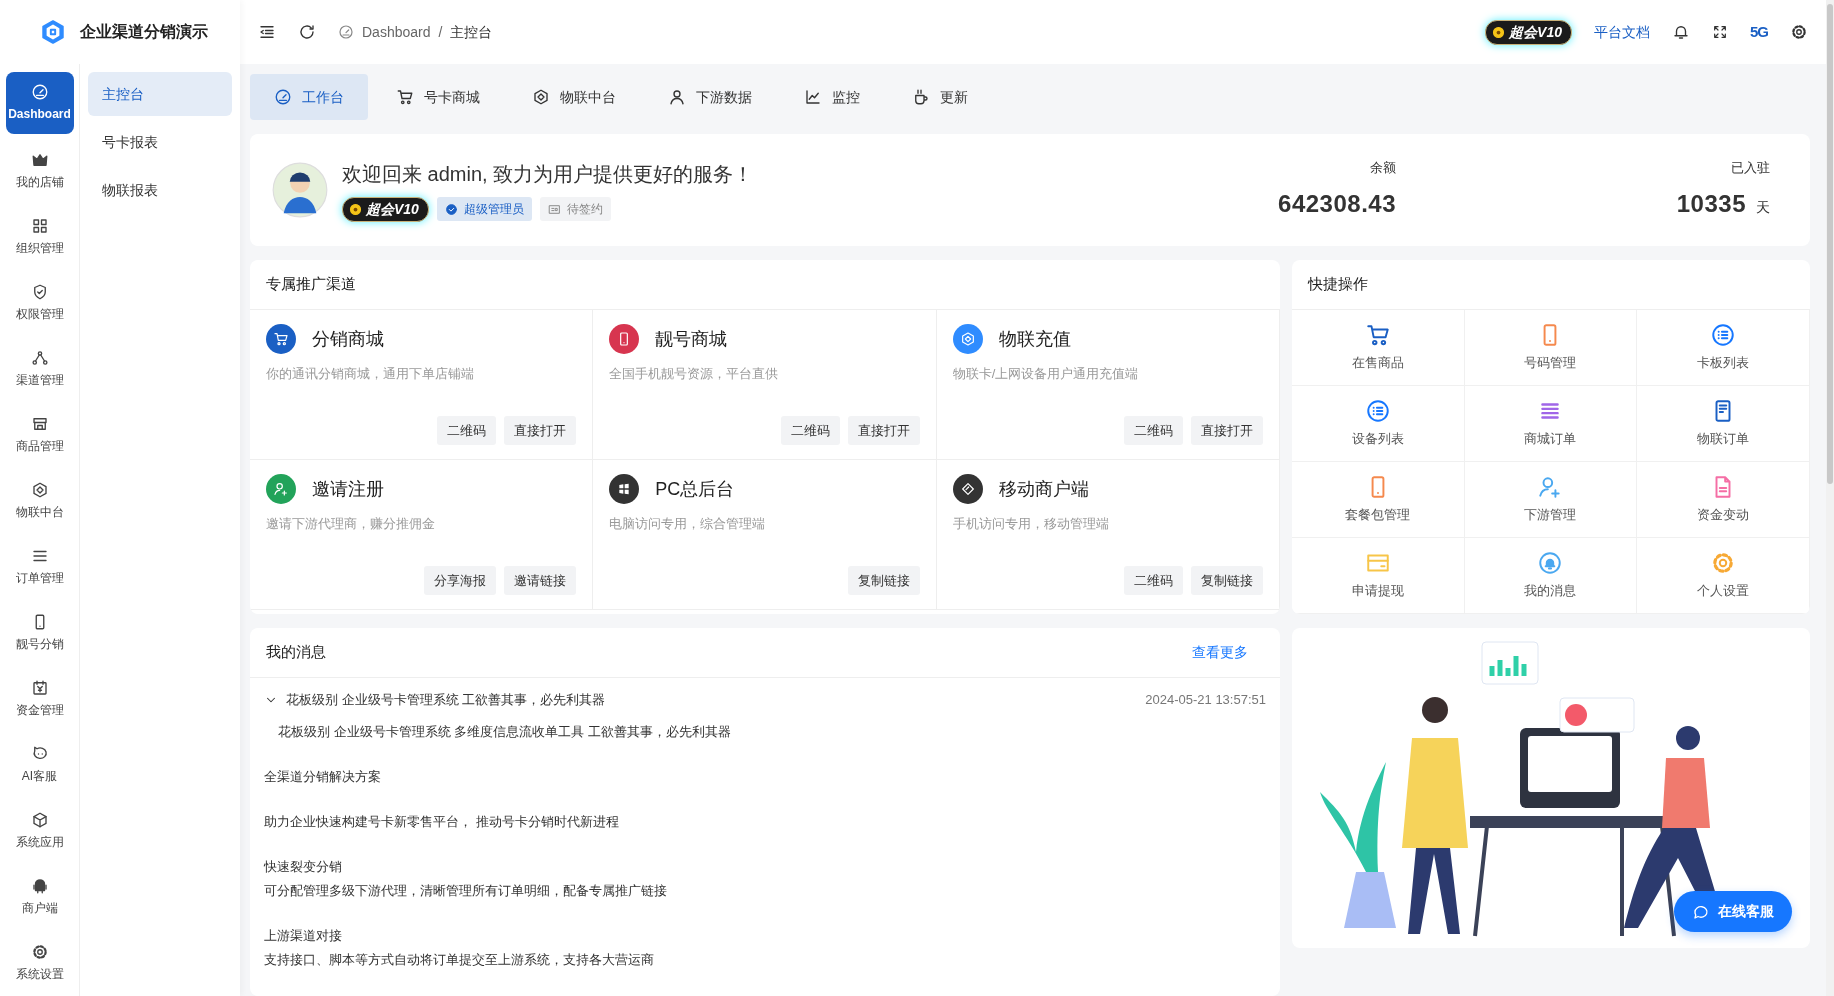 This screenshot has height=996, width=1834. What do you see at coordinates (624, 489) in the screenshot?
I see `windows-icon` at bounding box center [624, 489].